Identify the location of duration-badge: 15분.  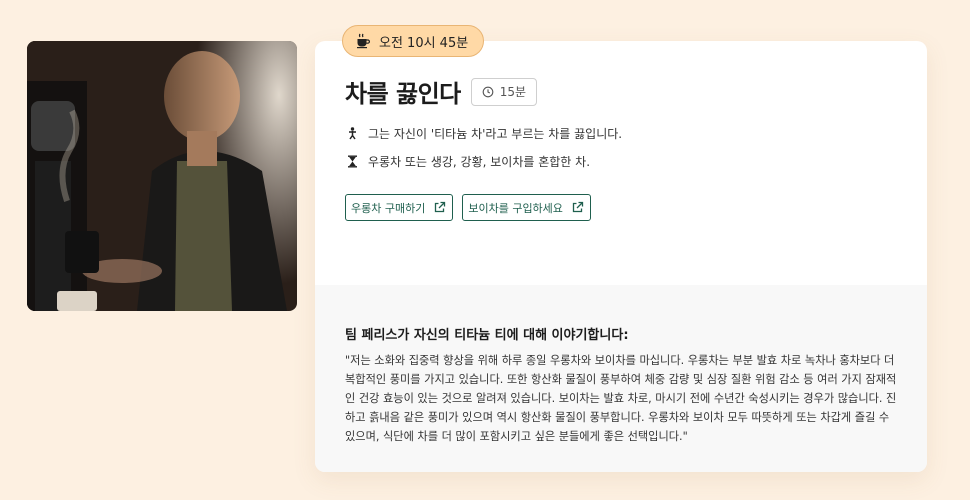
(504, 91).